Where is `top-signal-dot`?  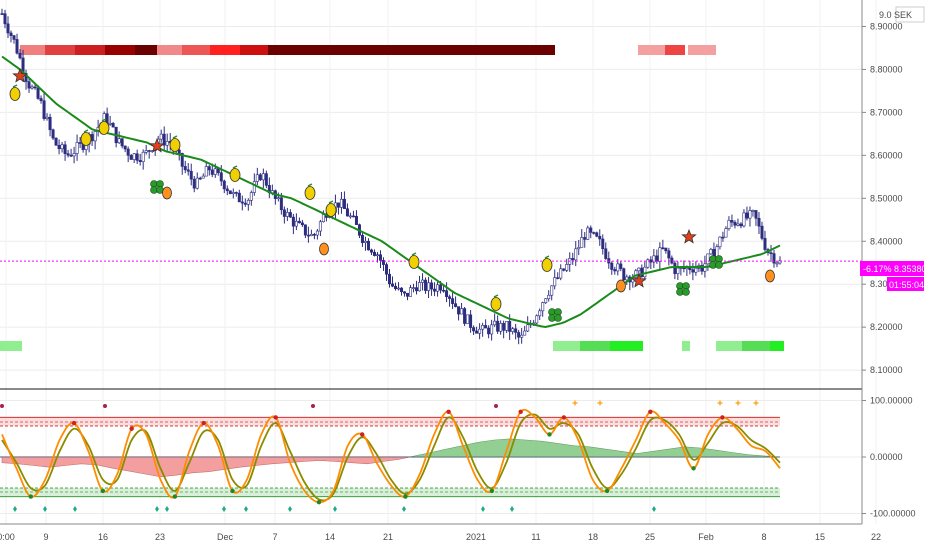 top-signal-dot is located at coordinates (313, 406).